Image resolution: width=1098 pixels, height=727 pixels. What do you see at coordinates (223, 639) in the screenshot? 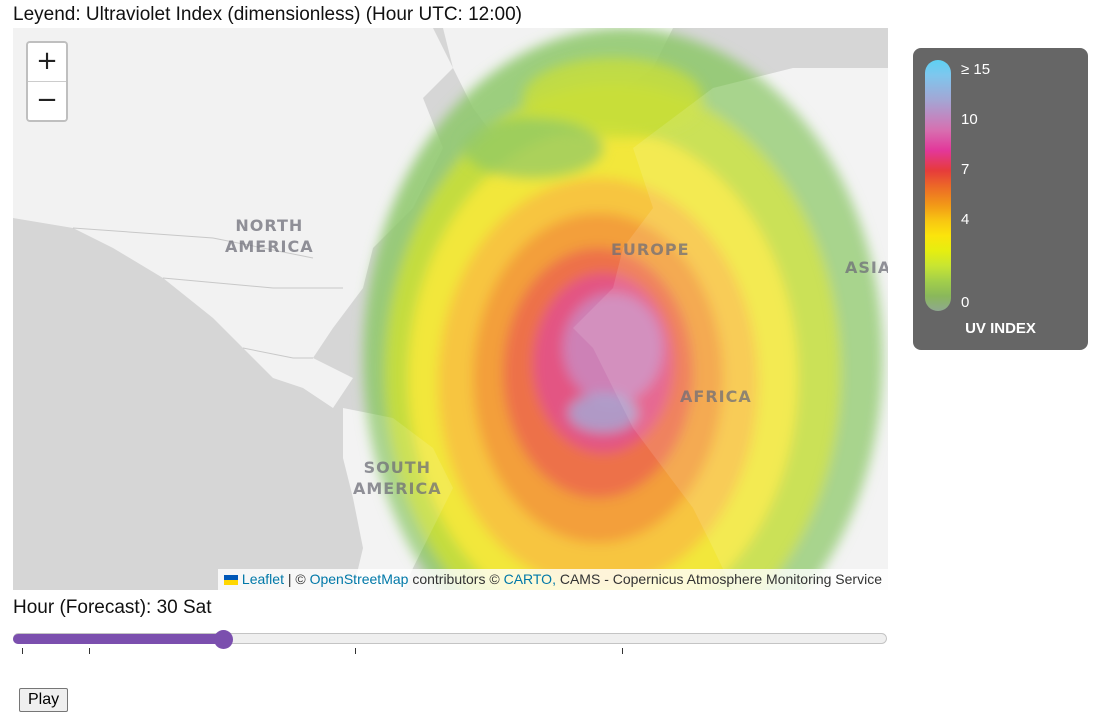
I see `hour-slider-thumb` at bounding box center [223, 639].